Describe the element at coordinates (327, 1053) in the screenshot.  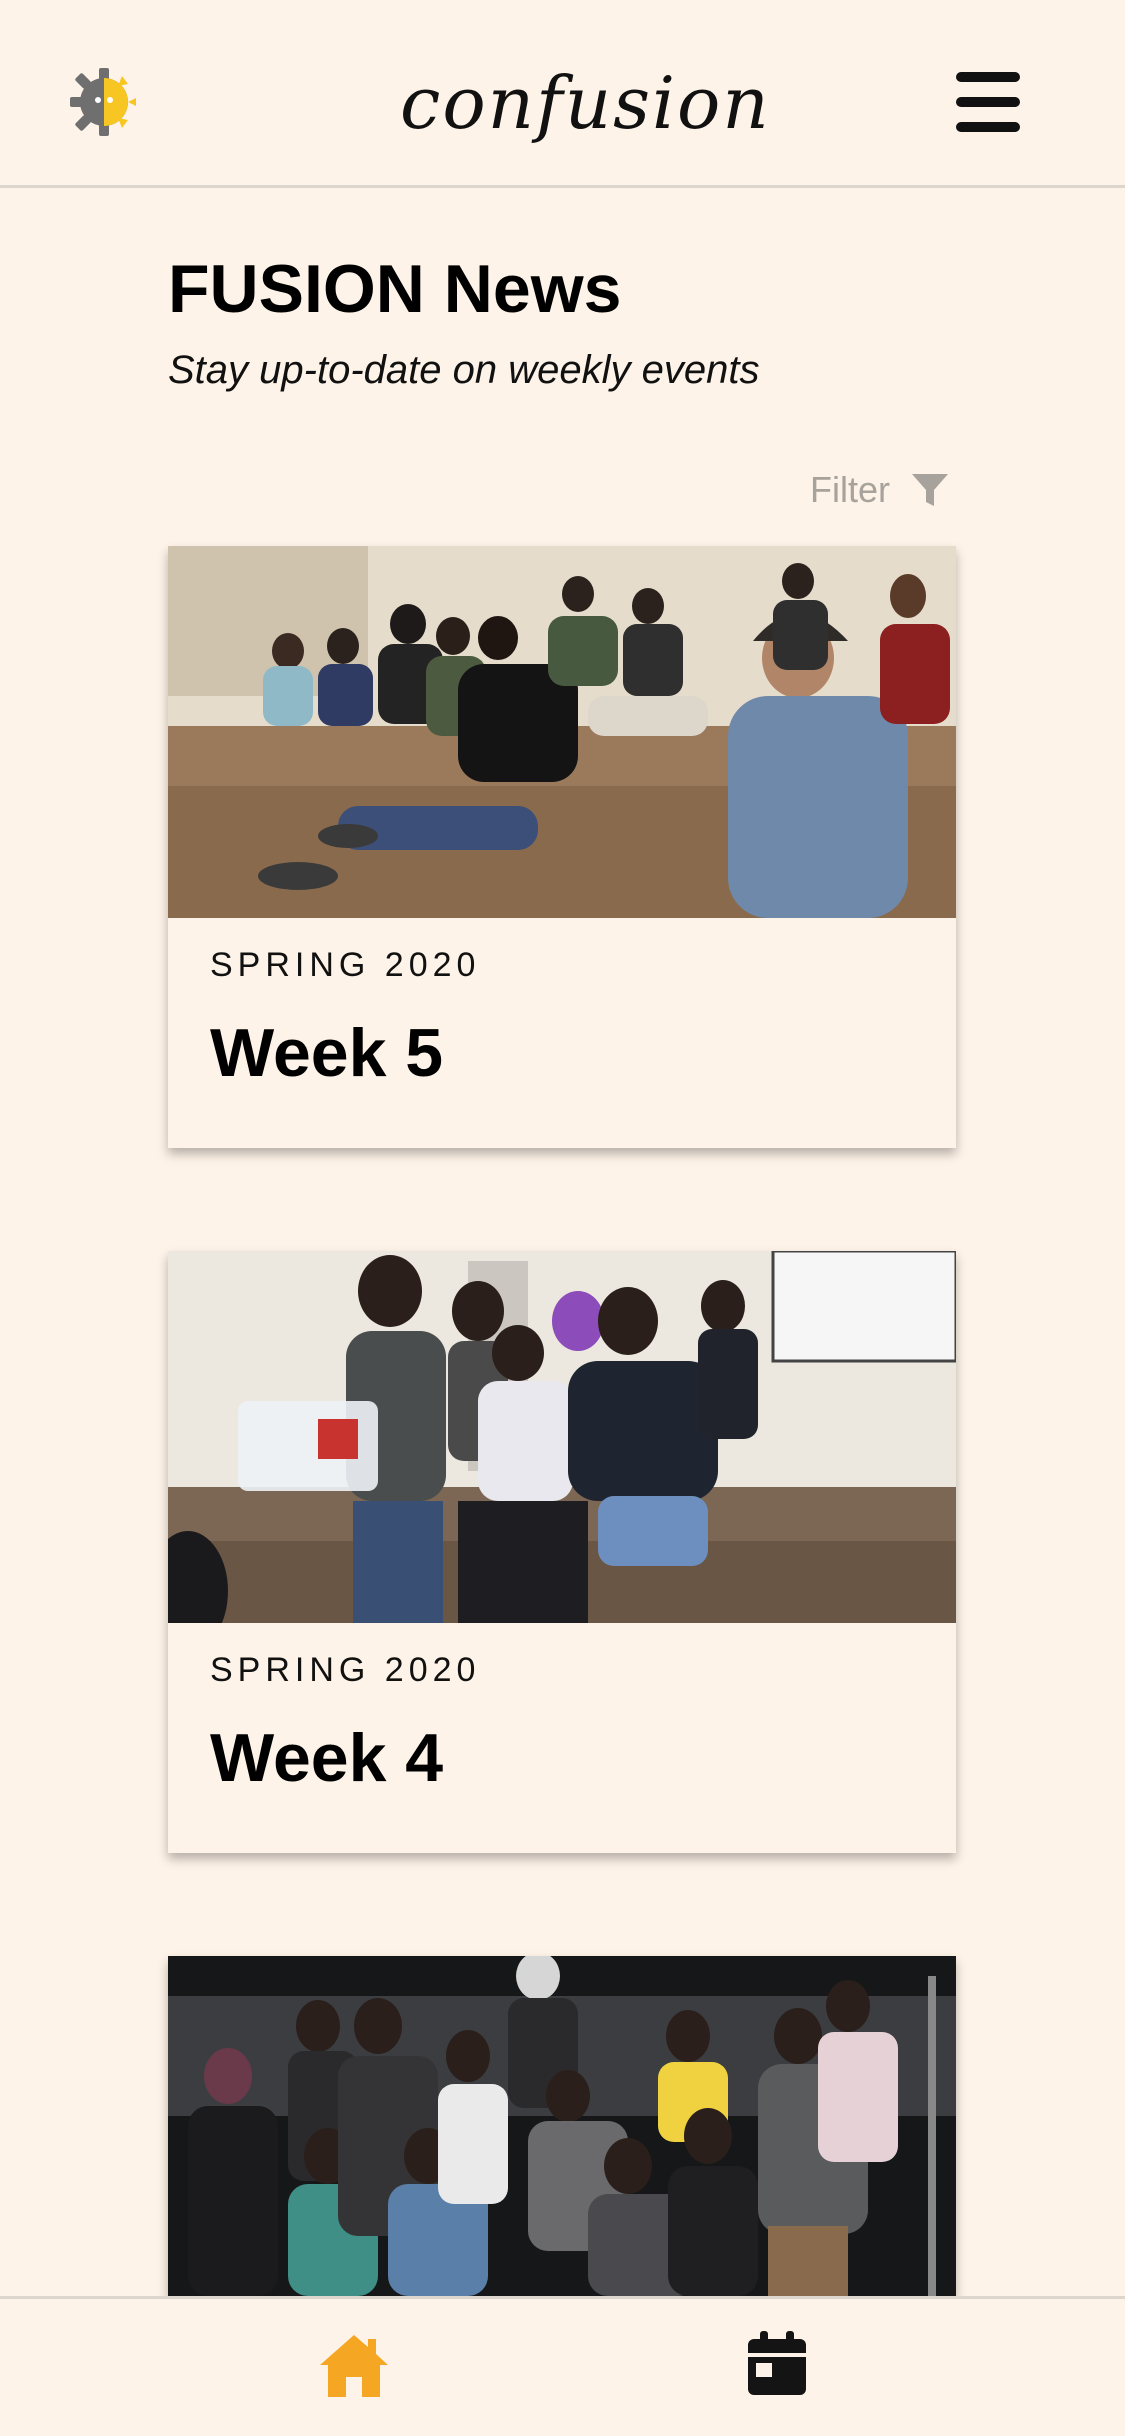
I see `card-title: Week 5` at that location.